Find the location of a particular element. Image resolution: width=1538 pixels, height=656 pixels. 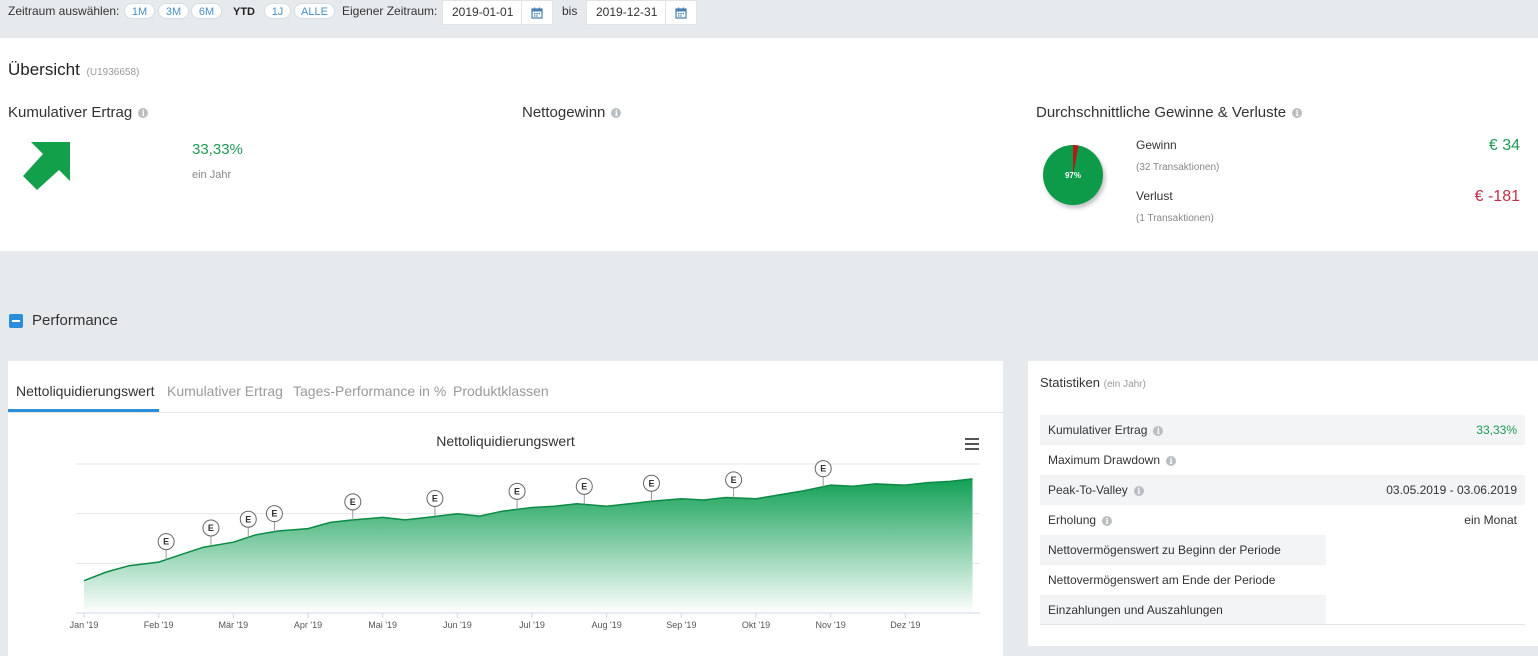

to-calendar-button is located at coordinates (681, 12).